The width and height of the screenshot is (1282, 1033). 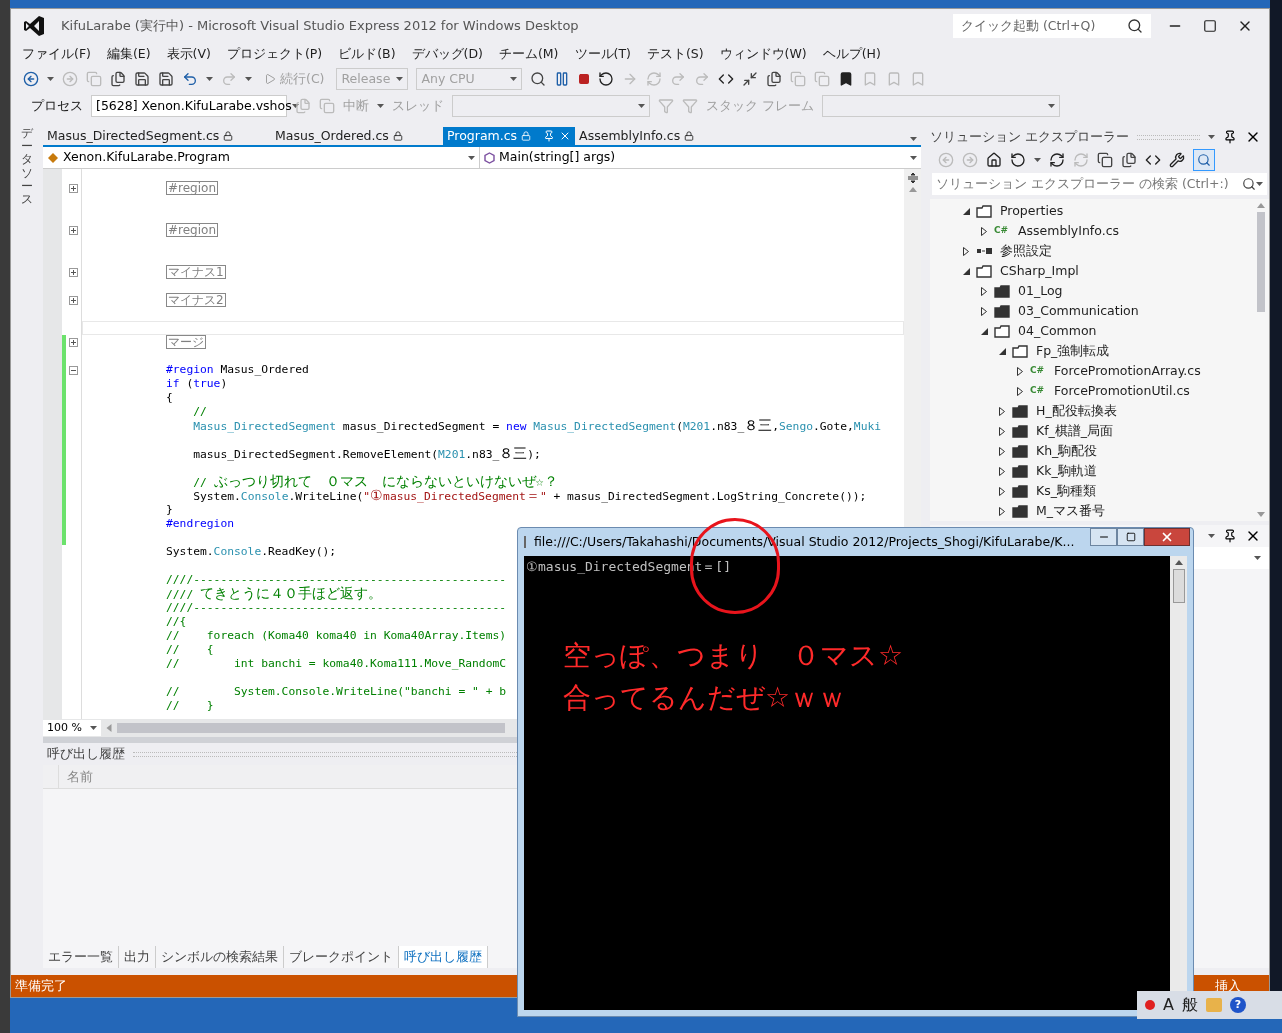 What do you see at coordinates (763, 54) in the screenshot?
I see `menu-item: ウィンドウ(W)` at bounding box center [763, 54].